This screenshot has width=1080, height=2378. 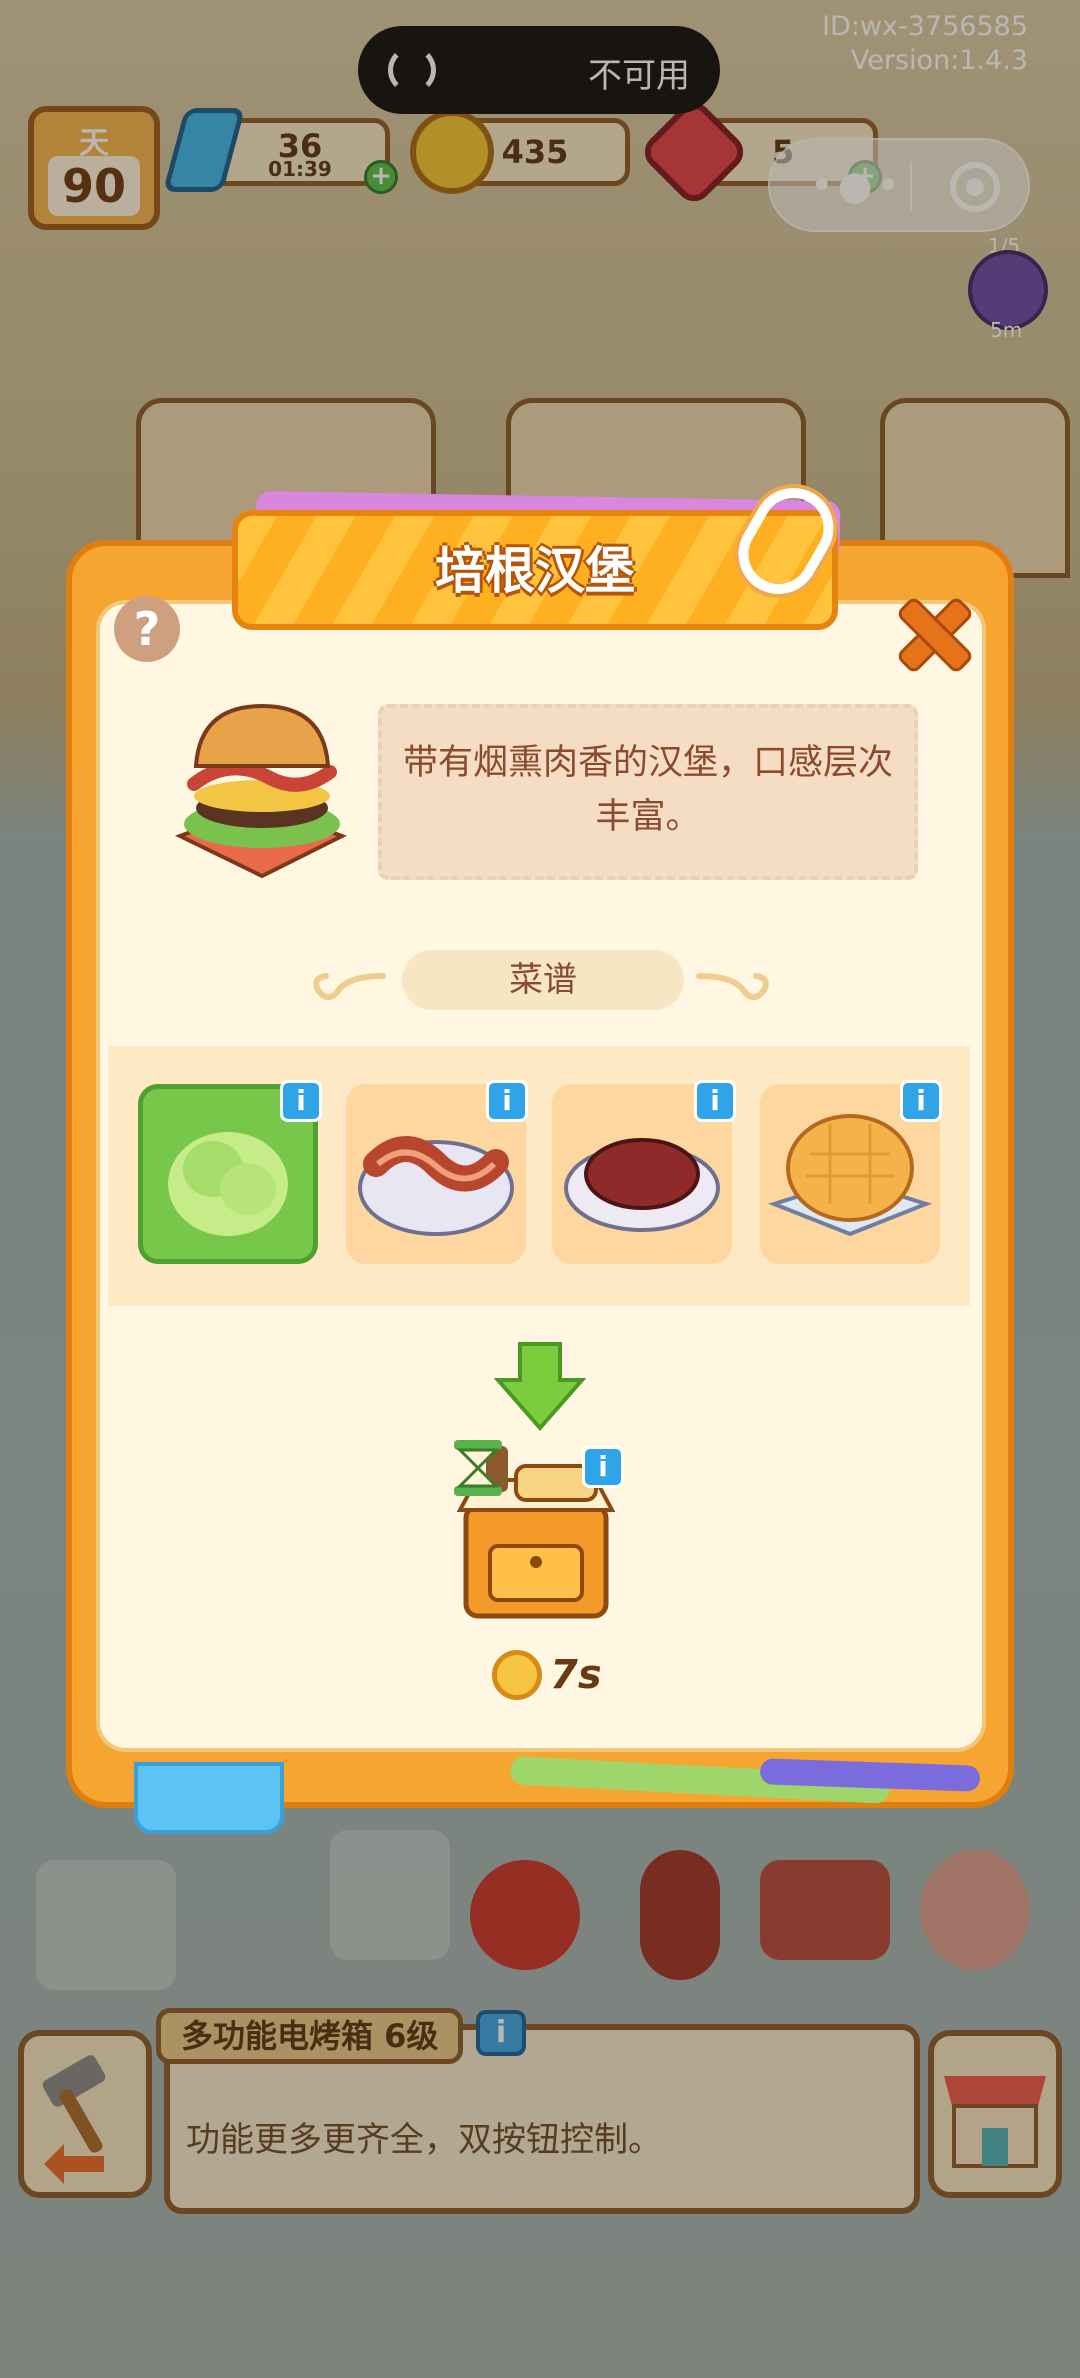 What do you see at coordinates (603, 1467) in the screenshot?
I see `station-info-badge: i` at bounding box center [603, 1467].